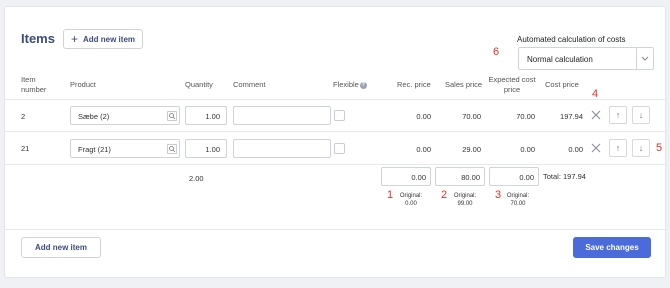 Image resolution: width=670 pixels, height=288 pixels. Describe the element at coordinates (464, 84) in the screenshot. I see `col-sales-price: Sales price` at that location.